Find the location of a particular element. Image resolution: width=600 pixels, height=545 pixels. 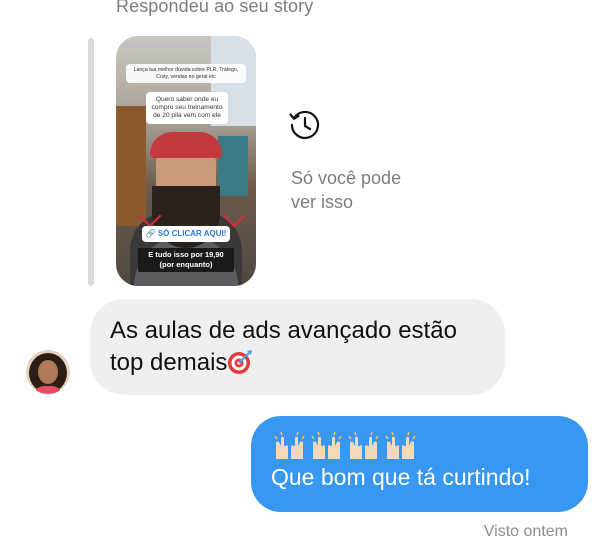

avatar-top is located at coordinates (48, 390).